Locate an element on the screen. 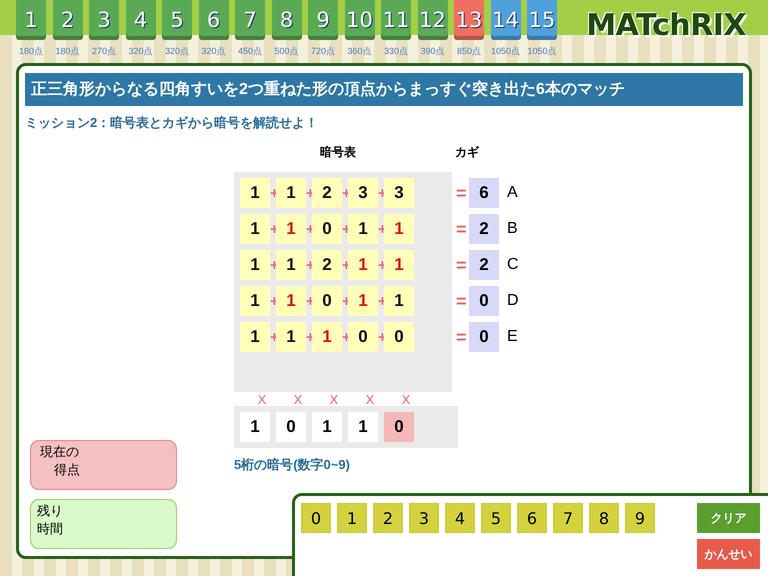  row-letter: E is located at coordinates (512, 337).